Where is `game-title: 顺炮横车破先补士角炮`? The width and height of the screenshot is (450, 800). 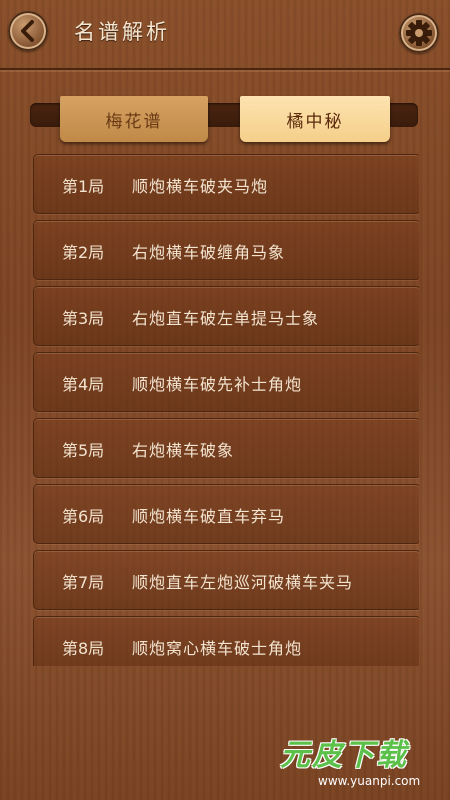
game-title: 顺炮横车破先补士角炮 is located at coordinates (217, 384).